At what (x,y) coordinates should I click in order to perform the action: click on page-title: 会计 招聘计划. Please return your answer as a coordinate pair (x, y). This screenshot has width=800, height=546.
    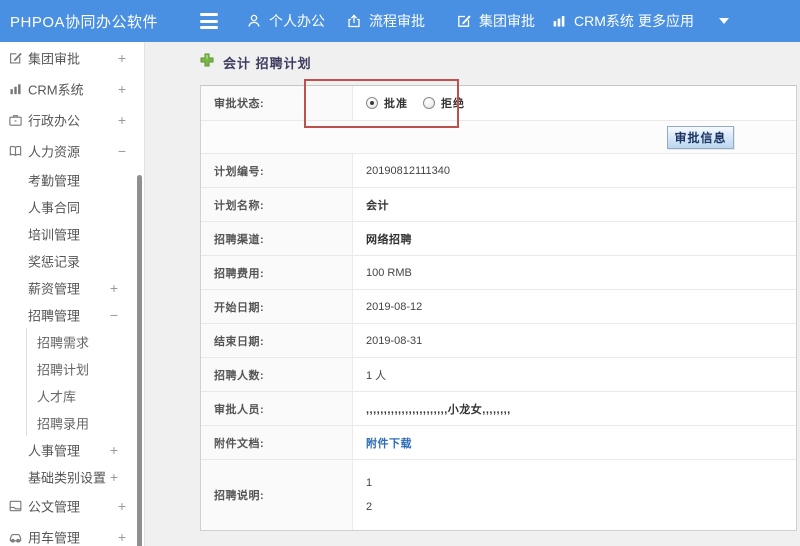
    Looking at the image, I should click on (256, 62).